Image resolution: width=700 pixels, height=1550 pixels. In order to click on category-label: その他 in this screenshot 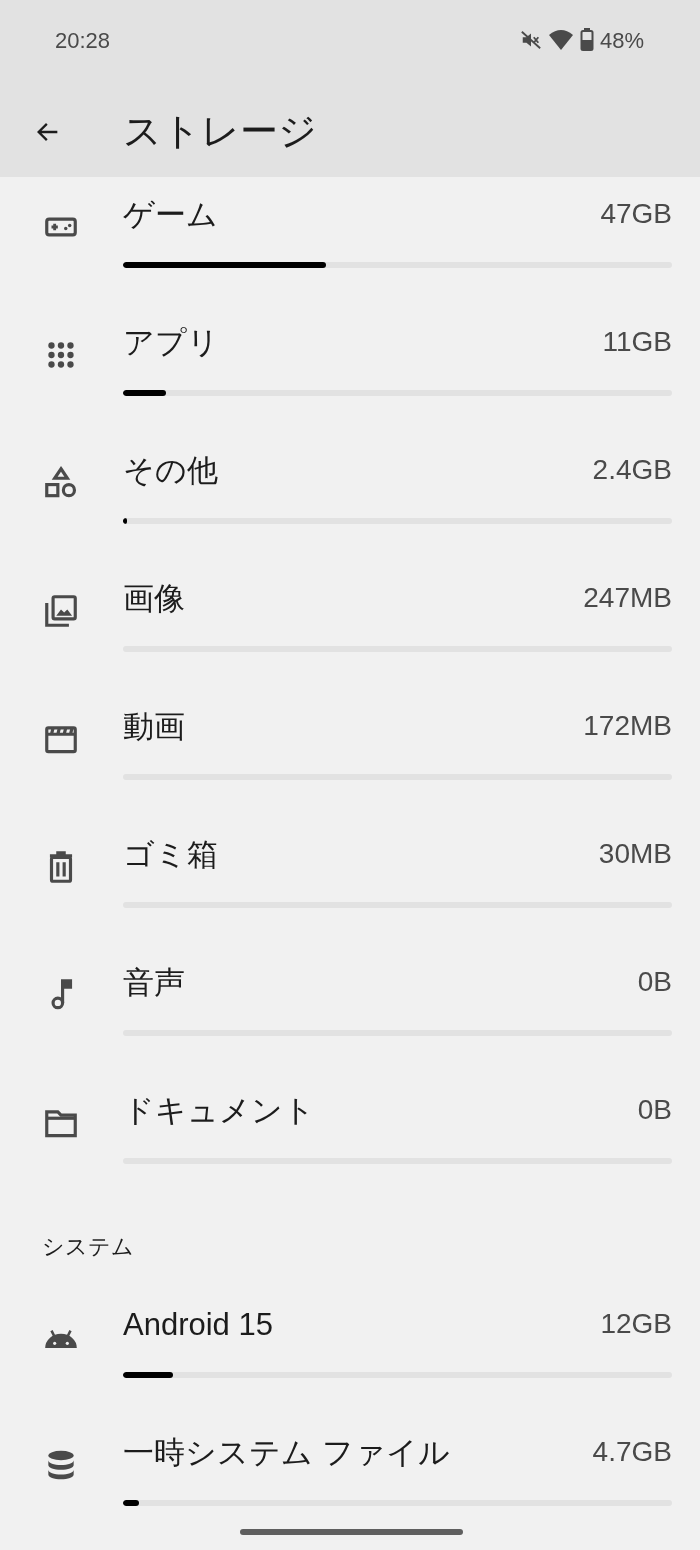, I will do `click(170, 470)`.